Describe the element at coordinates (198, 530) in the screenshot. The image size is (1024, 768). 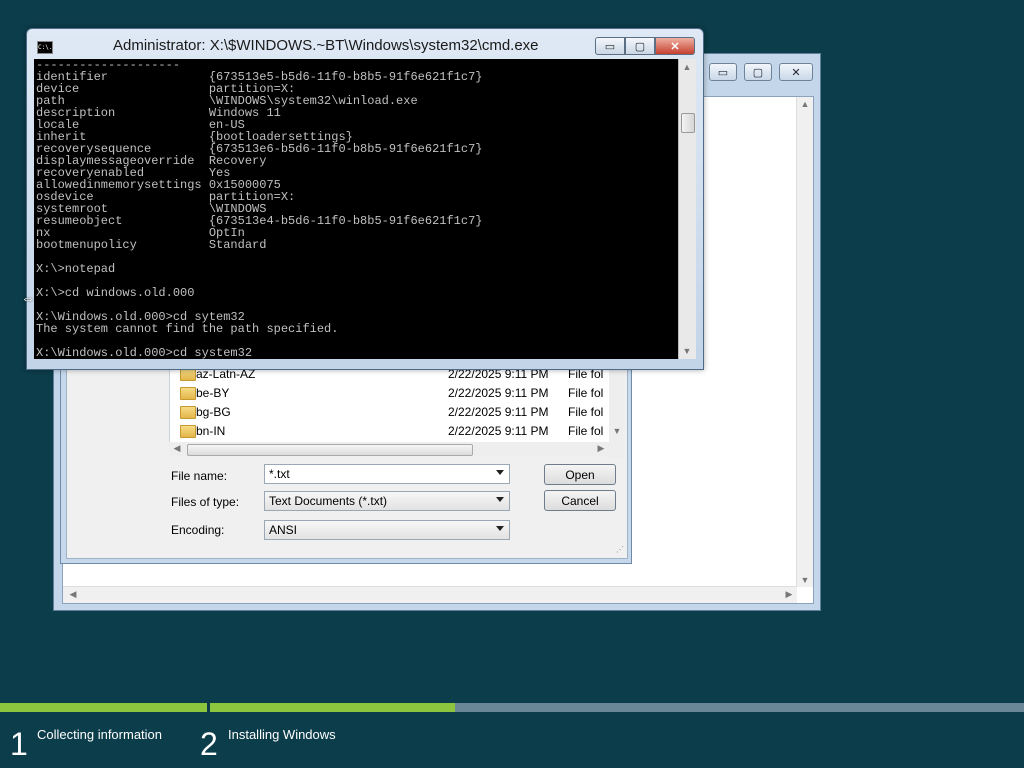
I see `encoding-label: Encoding:` at that location.